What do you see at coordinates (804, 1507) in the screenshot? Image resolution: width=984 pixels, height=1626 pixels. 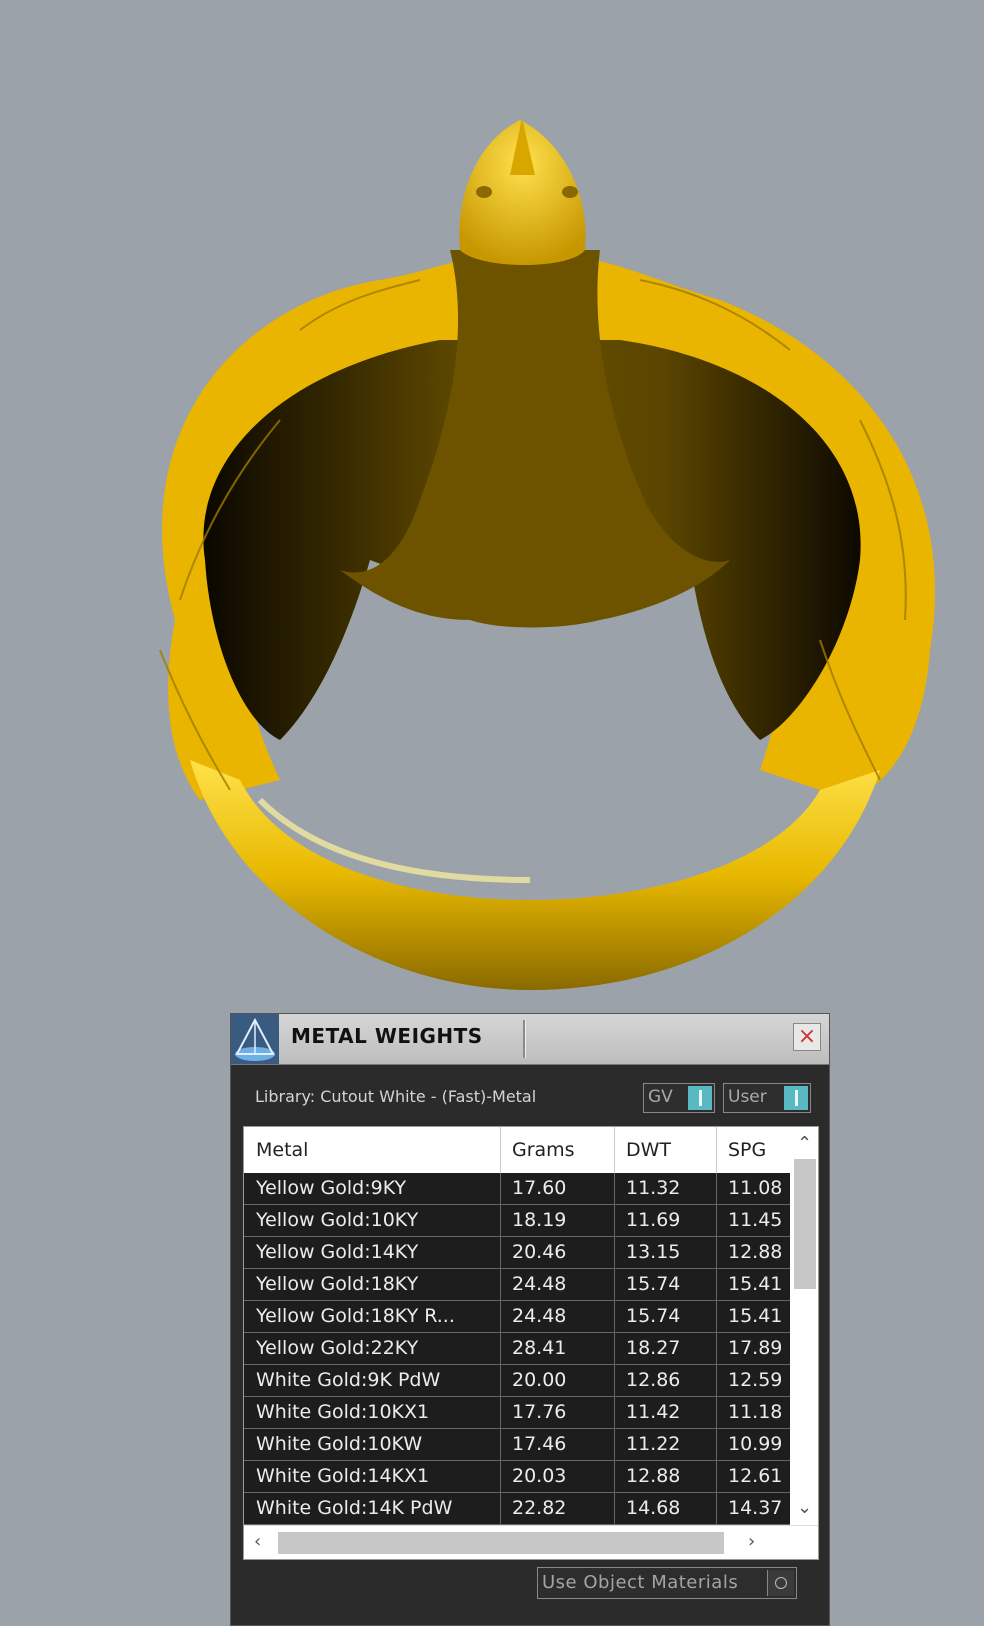 I see `chevron-down-icon: ⌄` at bounding box center [804, 1507].